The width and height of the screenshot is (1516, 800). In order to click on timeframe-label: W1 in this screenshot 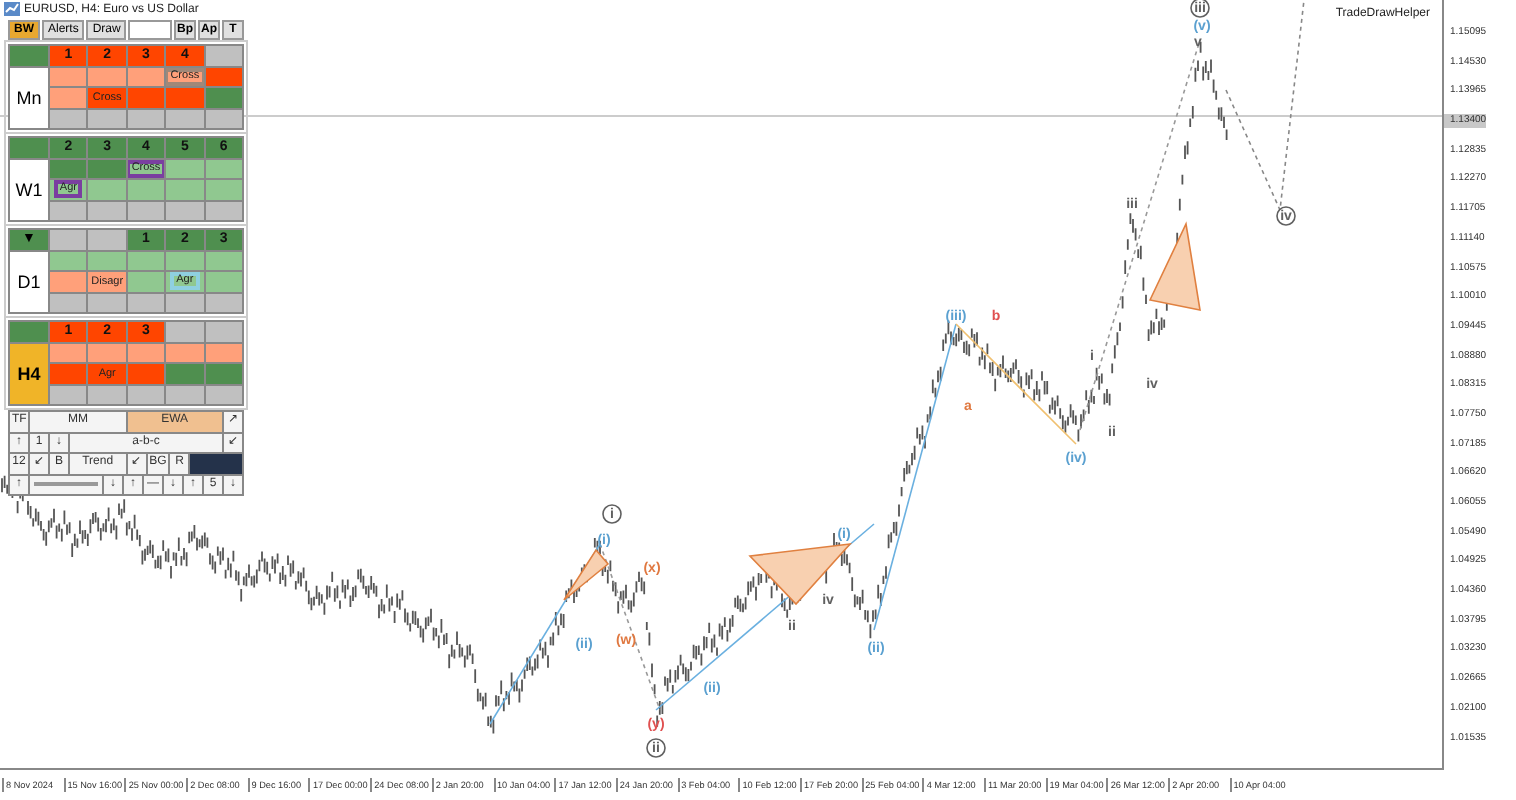, I will do `click(29, 189)`.